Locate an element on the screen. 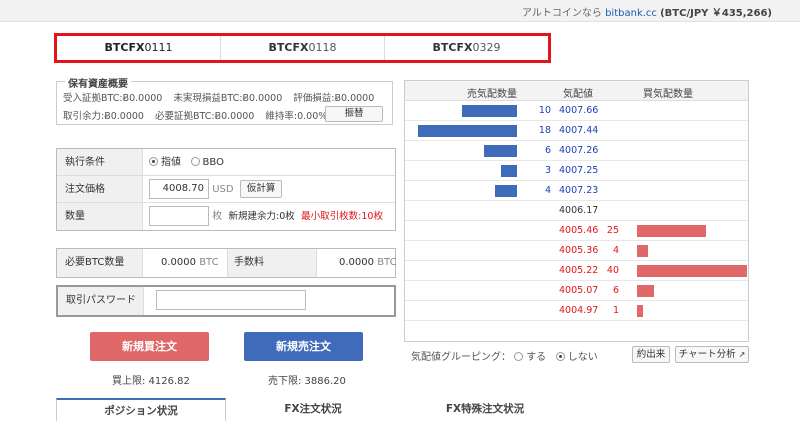 The height and width of the screenshot is (423, 800). bitbank-link: bitbank.cc is located at coordinates (631, 13).